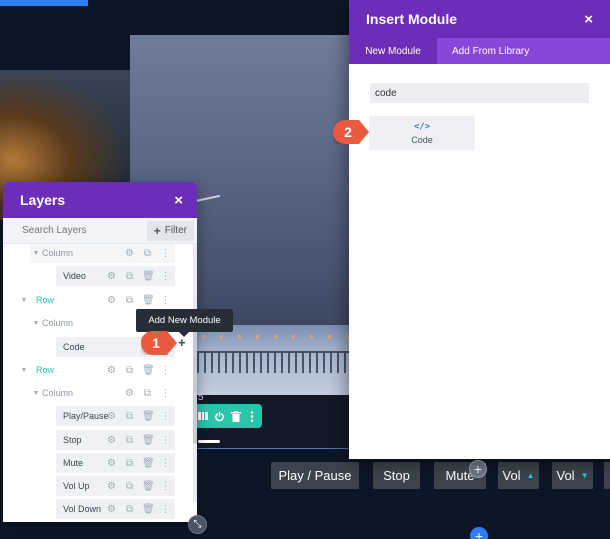 Image resolution: width=610 pixels, height=539 pixels. I want to click on layers-scrollbar, so click(195, 373).